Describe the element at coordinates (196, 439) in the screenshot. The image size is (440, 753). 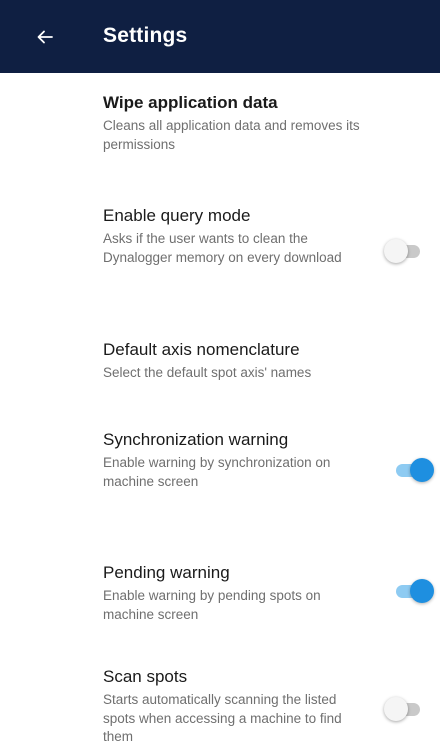
I see `setting-title: Synchronization warning` at that location.